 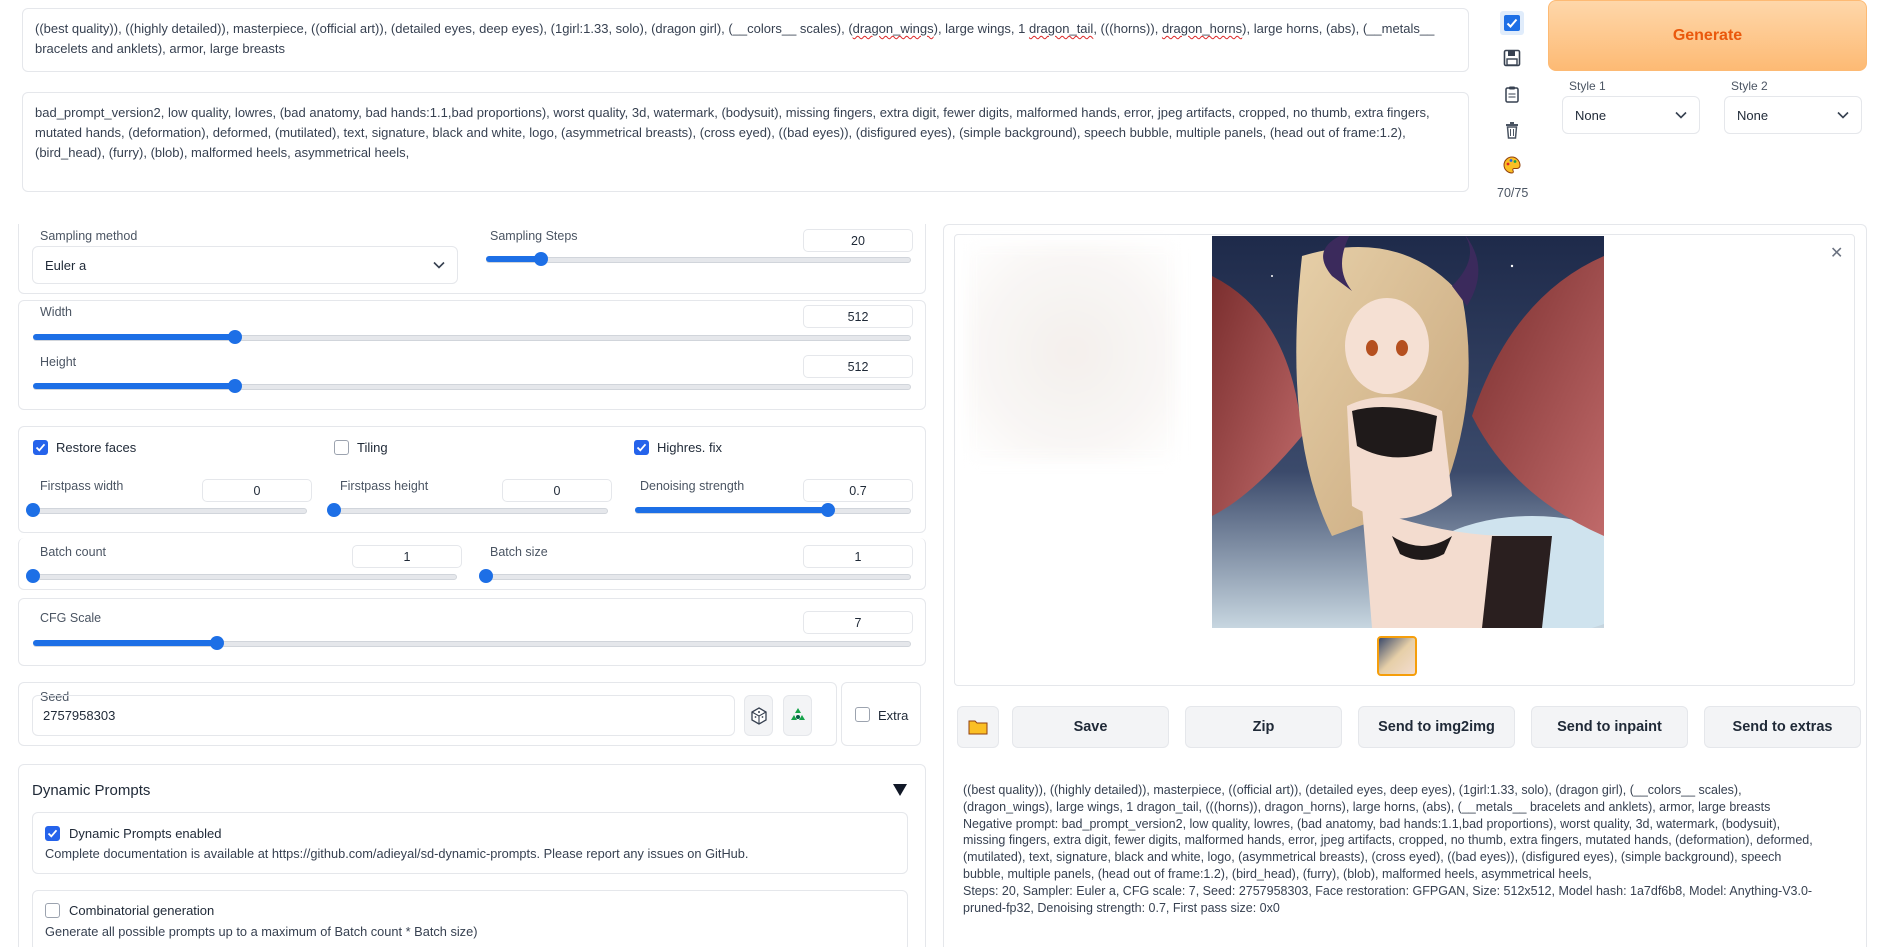 I want to click on style1-select: None, so click(x=1631, y=115).